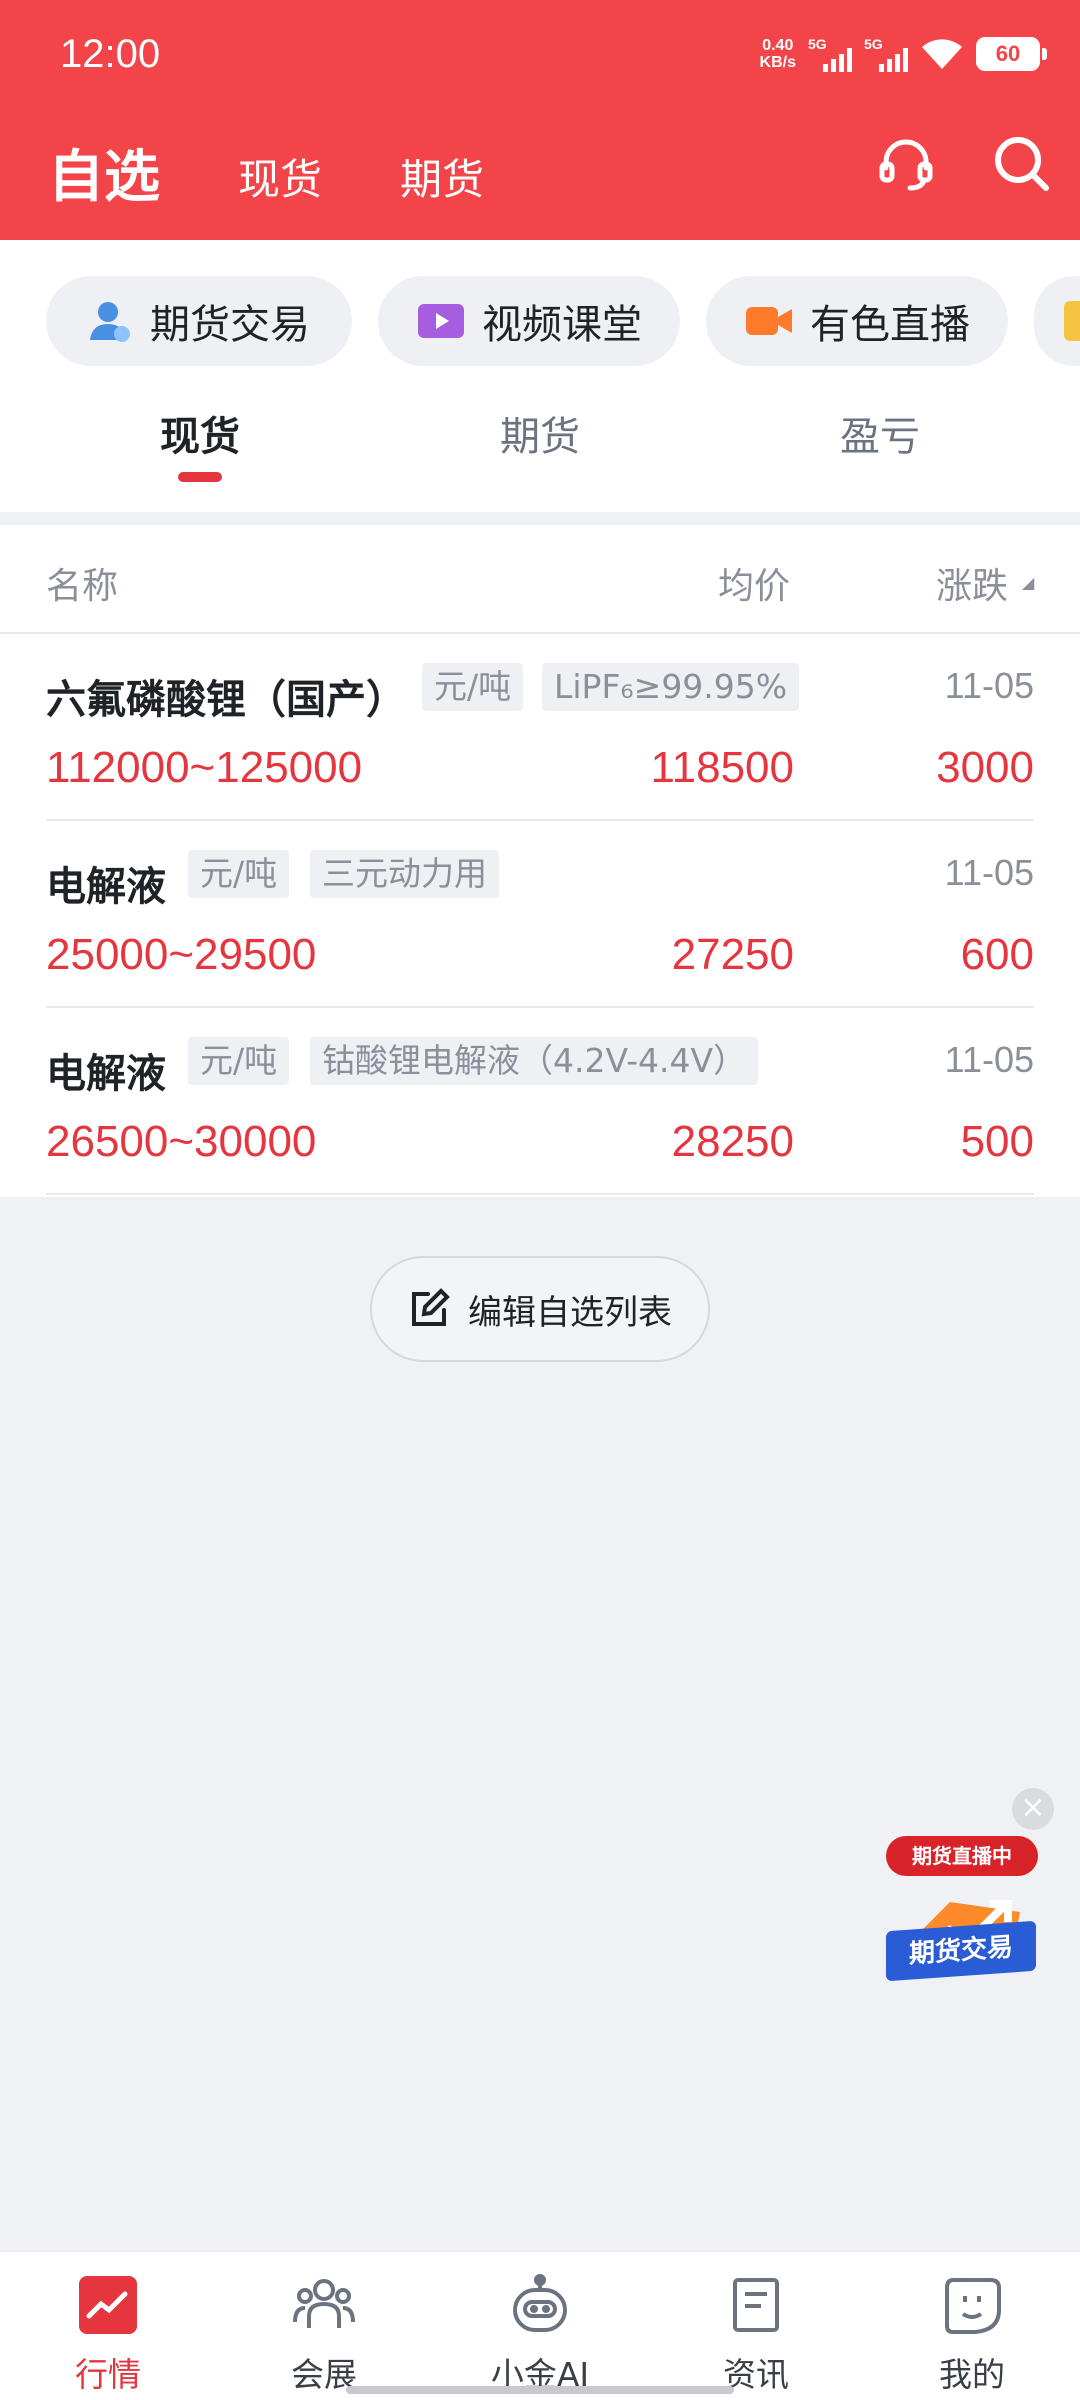 The height and width of the screenshot is (2400, 1080). What do you see at coordinates (1033, 1809) in the screenshot?
I see `close-icon: ×` at bounding box center [1033, 1809].